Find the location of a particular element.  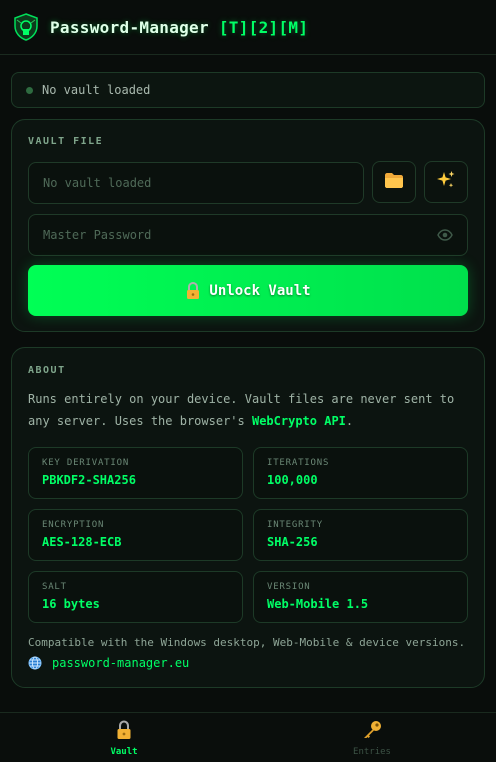

info-version: VERSION Web-Mobile 1.5 is located at coordinates (360, 597).